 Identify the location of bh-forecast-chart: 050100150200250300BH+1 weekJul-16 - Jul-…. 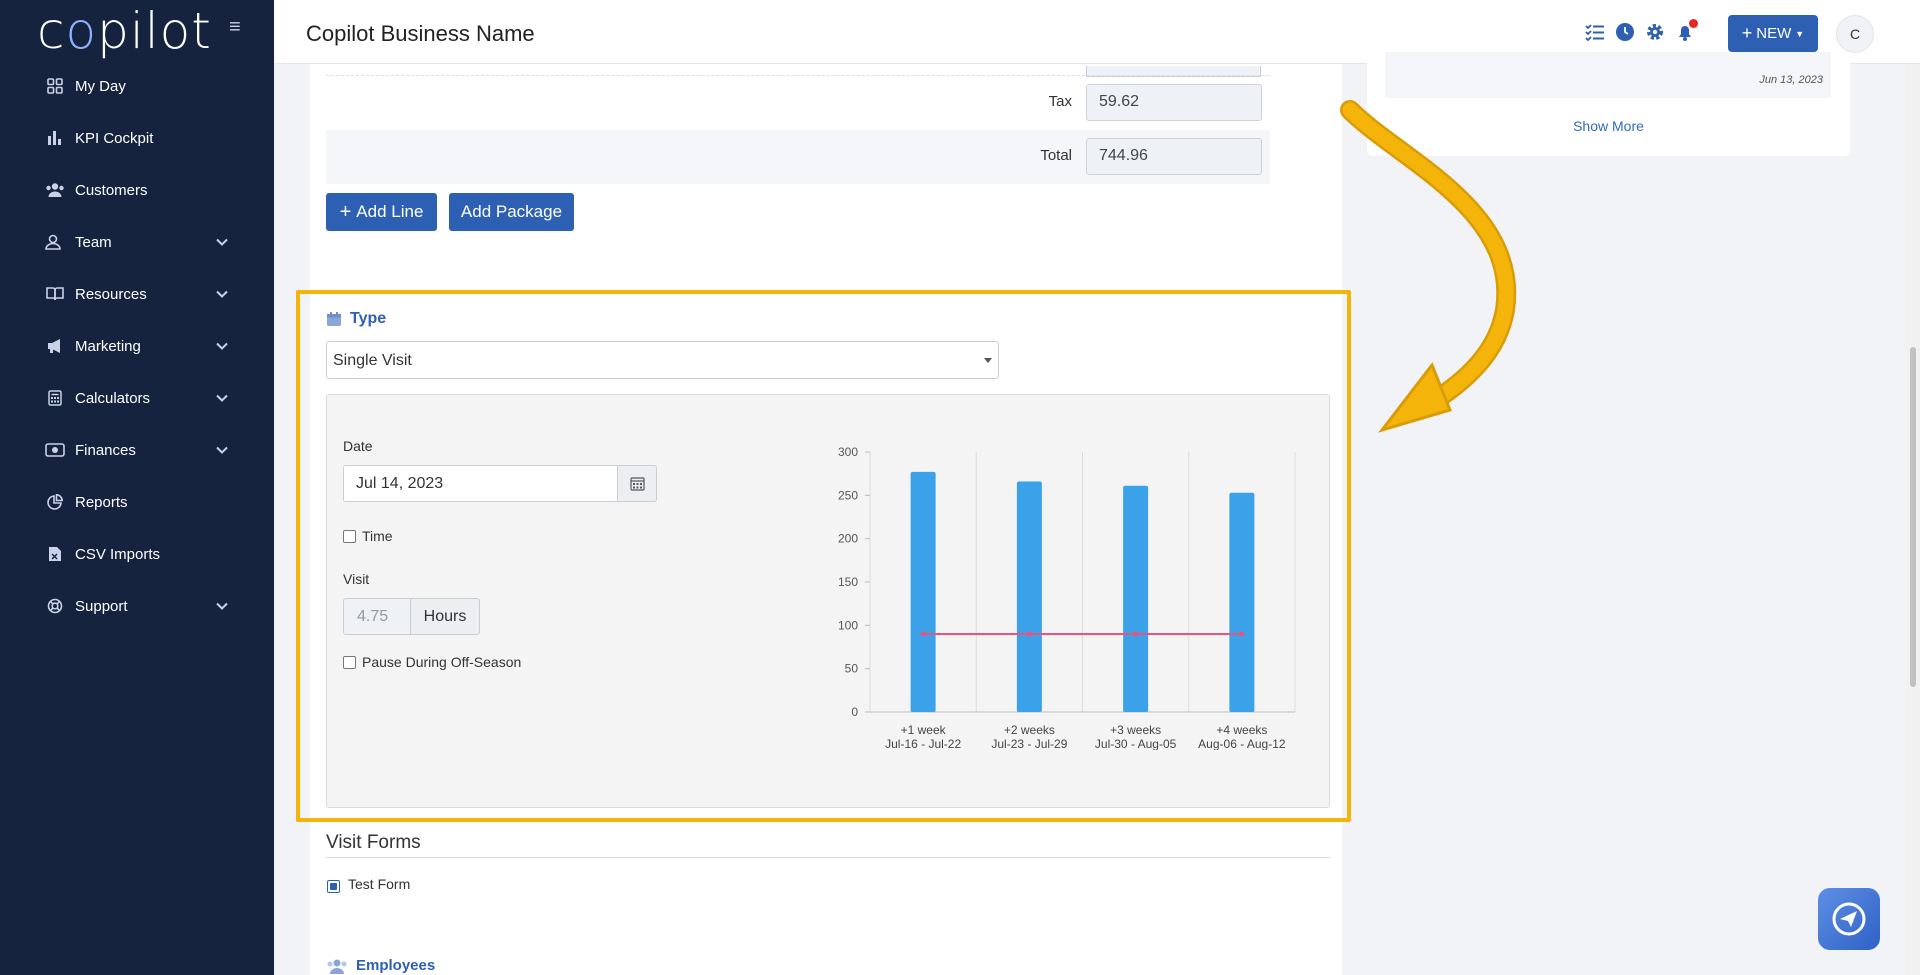
(1067, 597).